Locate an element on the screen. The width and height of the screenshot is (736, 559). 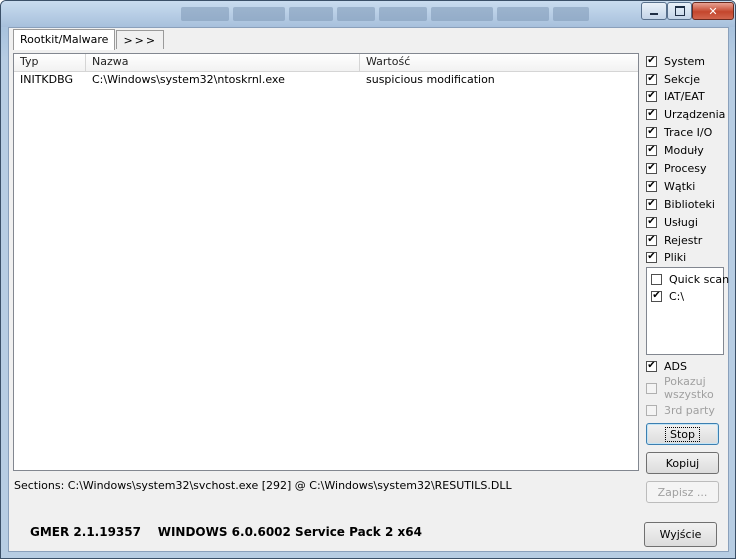
option-watki: ✔ Wątki is located at coordinates (670, 186).